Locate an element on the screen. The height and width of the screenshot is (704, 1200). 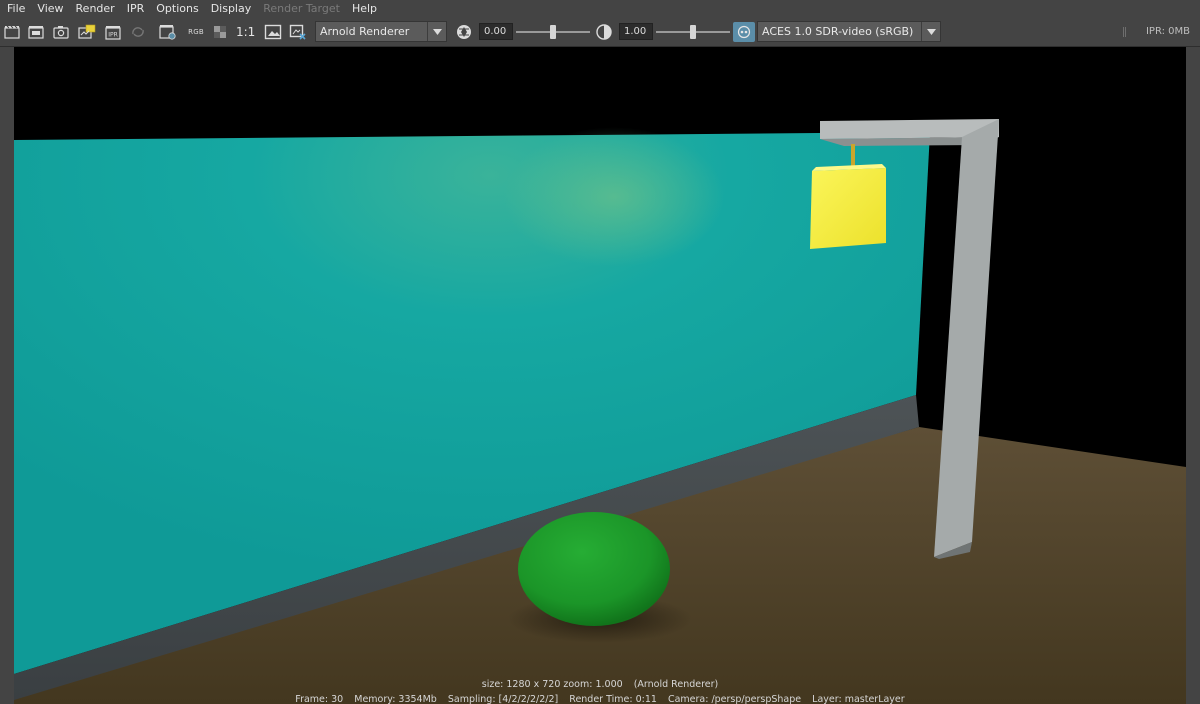
exposure-slider-handle is located at coordinates (553, 32).